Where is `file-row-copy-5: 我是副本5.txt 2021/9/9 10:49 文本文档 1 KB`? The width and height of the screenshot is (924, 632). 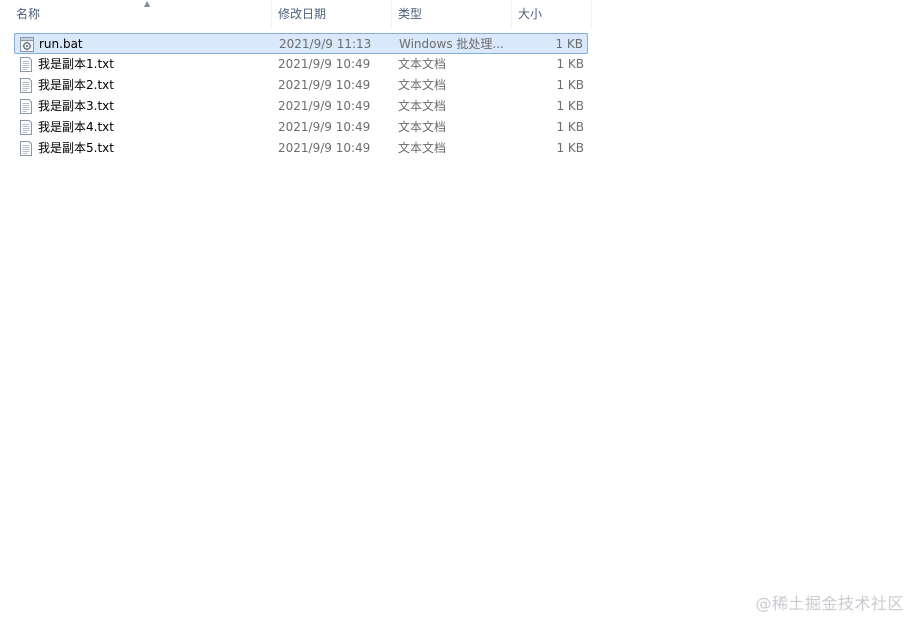 file-row-copy-5: 我是副本5.txt 2021/9/9 10:49 文本文档 1 KB is located at coordinates (301, 148).